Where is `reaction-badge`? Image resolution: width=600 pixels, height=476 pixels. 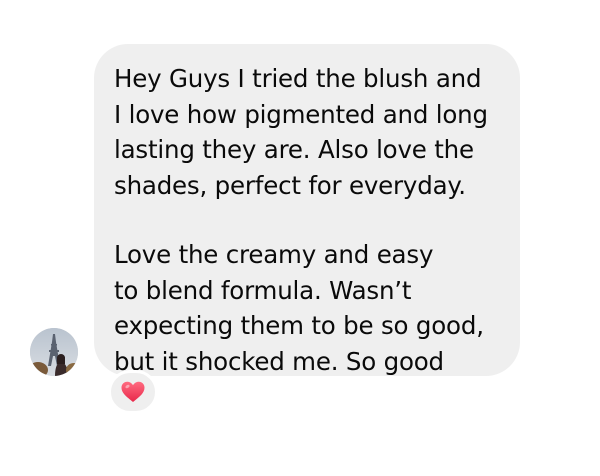 reaction-badge is located at coordinates (133, 392).